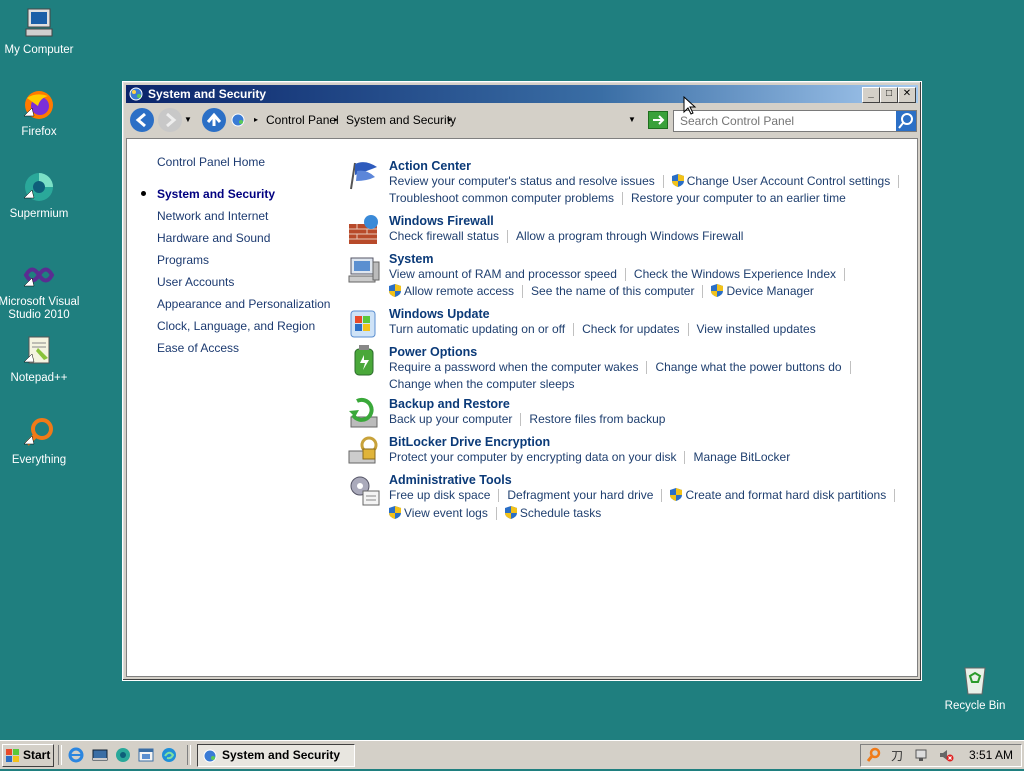  I want to click on power-options-icon, so click(364, 362).